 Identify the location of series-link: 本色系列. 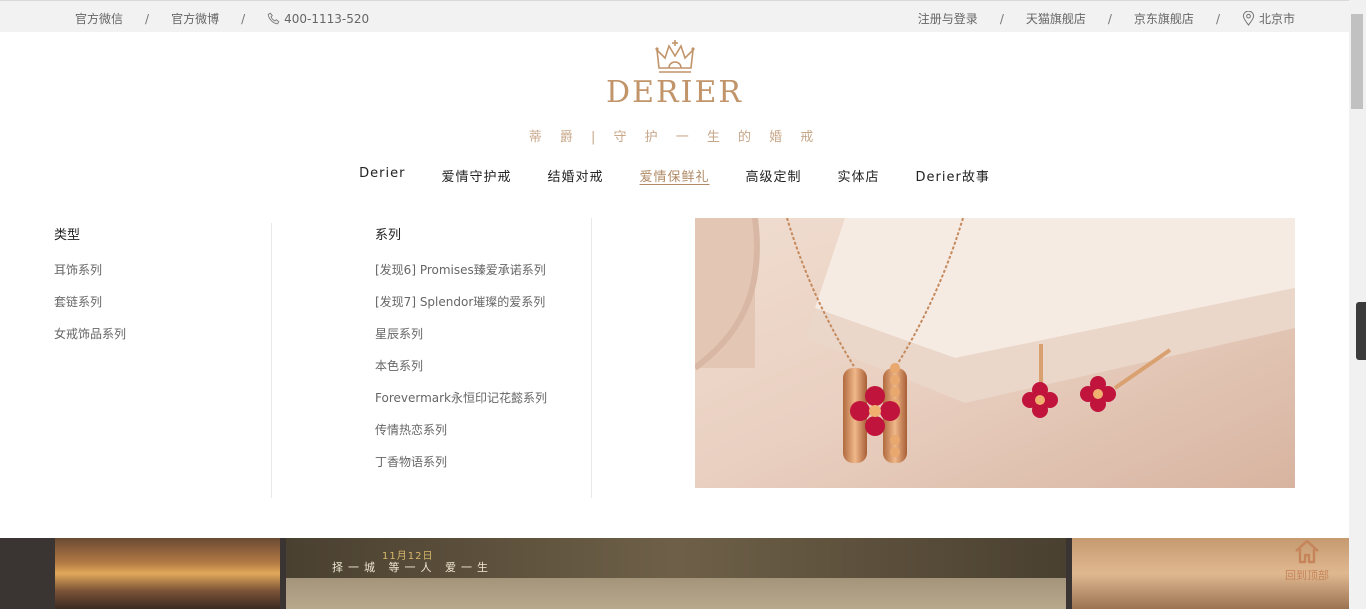
(483, 375).